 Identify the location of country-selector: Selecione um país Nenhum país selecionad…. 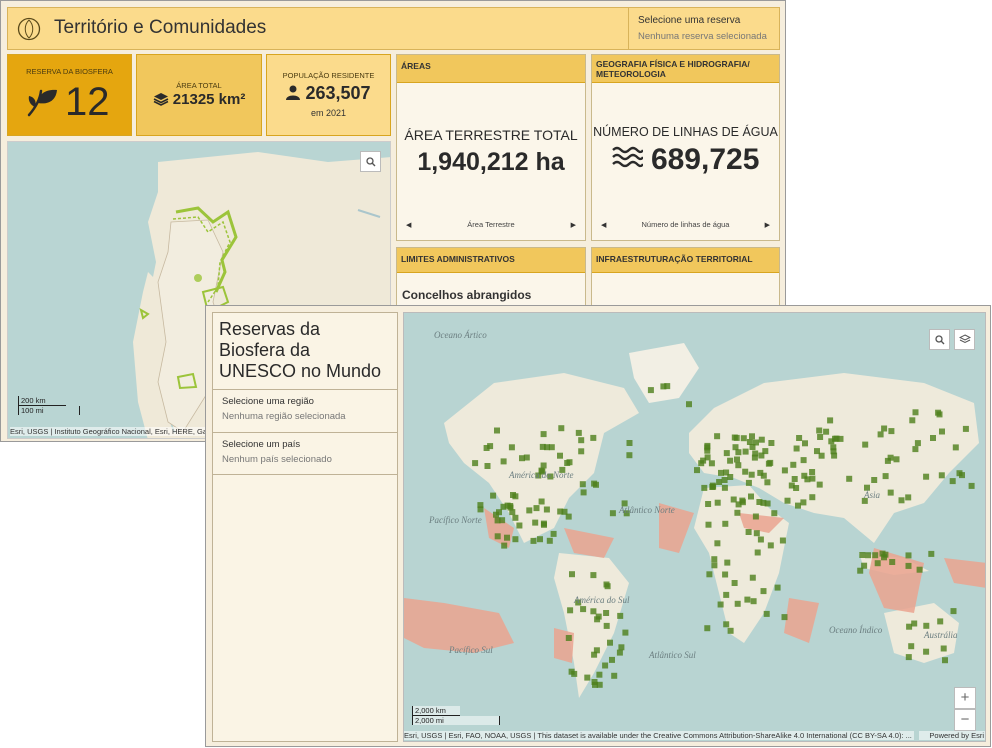
(305, 453).